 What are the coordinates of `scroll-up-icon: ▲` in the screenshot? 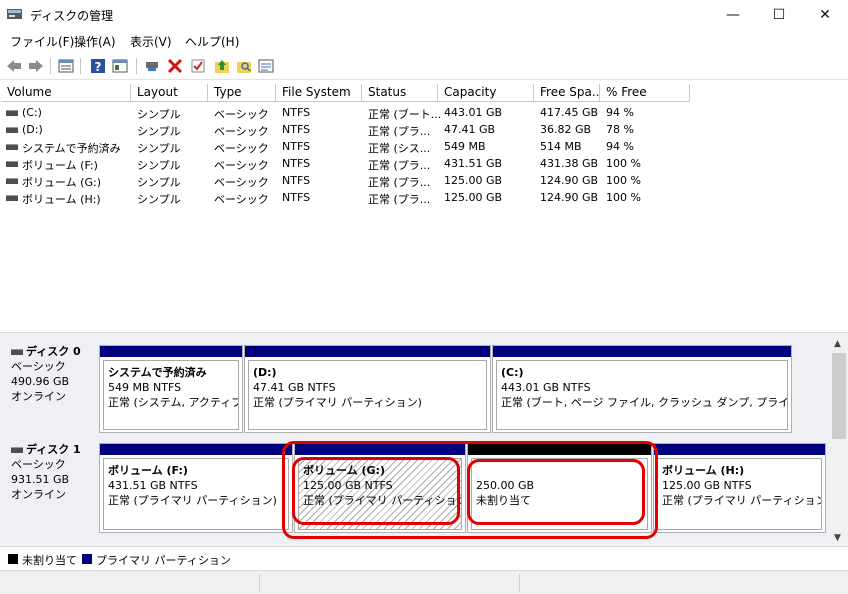 It's located at (837, 344).